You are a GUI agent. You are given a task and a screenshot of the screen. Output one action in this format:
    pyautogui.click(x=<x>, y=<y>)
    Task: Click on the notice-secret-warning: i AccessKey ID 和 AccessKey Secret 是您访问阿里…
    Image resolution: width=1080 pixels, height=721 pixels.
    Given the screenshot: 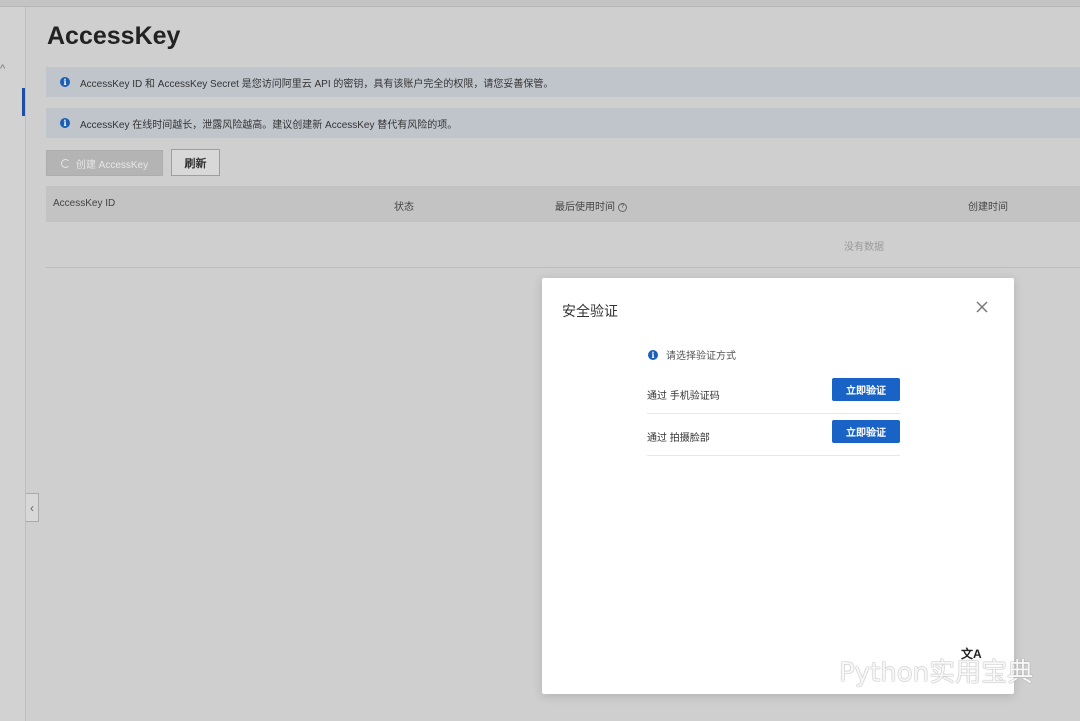 What is the action you would take?
    pyautogui.click(x=563, y=82)
    